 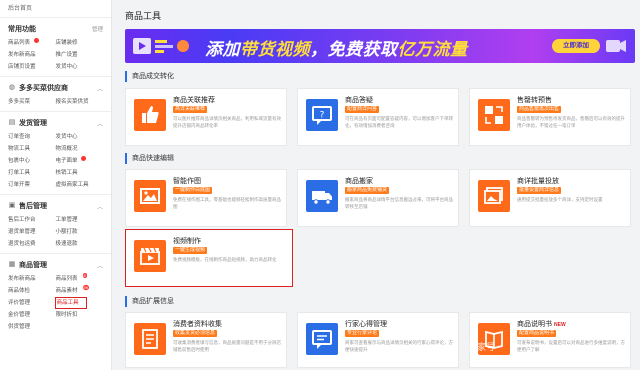 I want to click on card-title: 智能作图, so click(x=187, y=181).